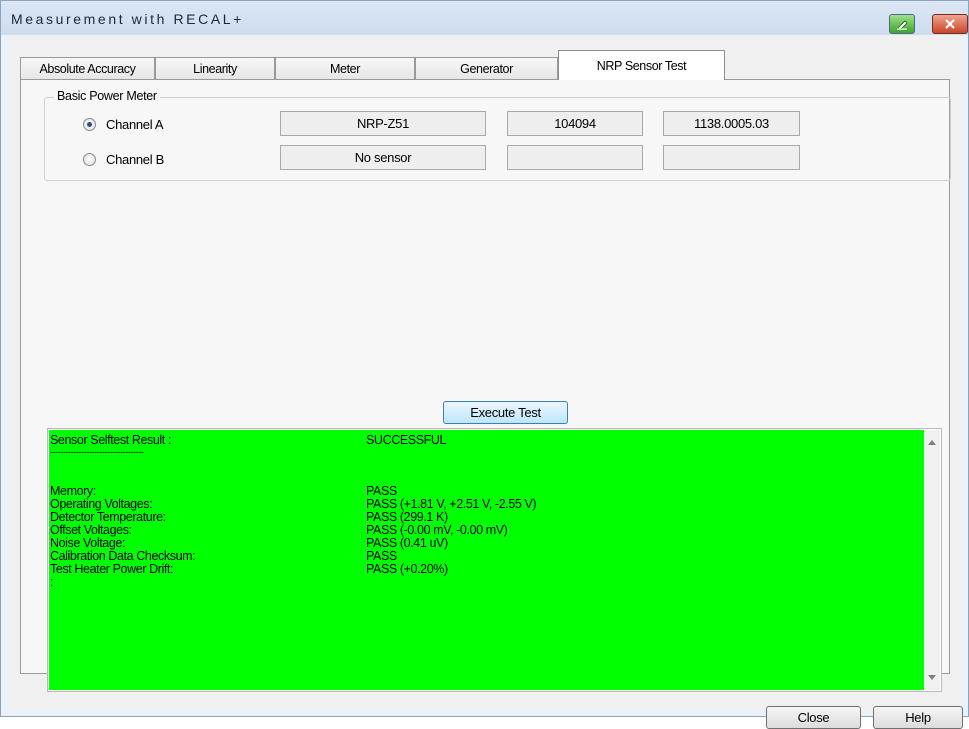 Image resolution: width=969 pixels, height=729 pixels. What do you see at coordinates (89, 124) in the screenshot?
I see `channel-a-radio` at bounding box center [89, 124].